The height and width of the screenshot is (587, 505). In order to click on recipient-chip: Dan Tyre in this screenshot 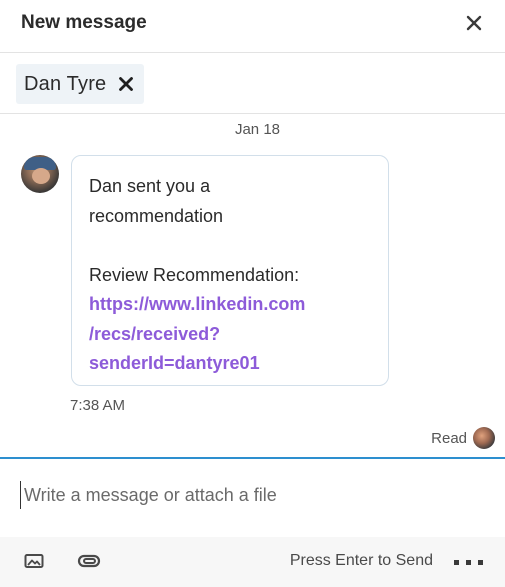, I will do `click(80, 84)`.